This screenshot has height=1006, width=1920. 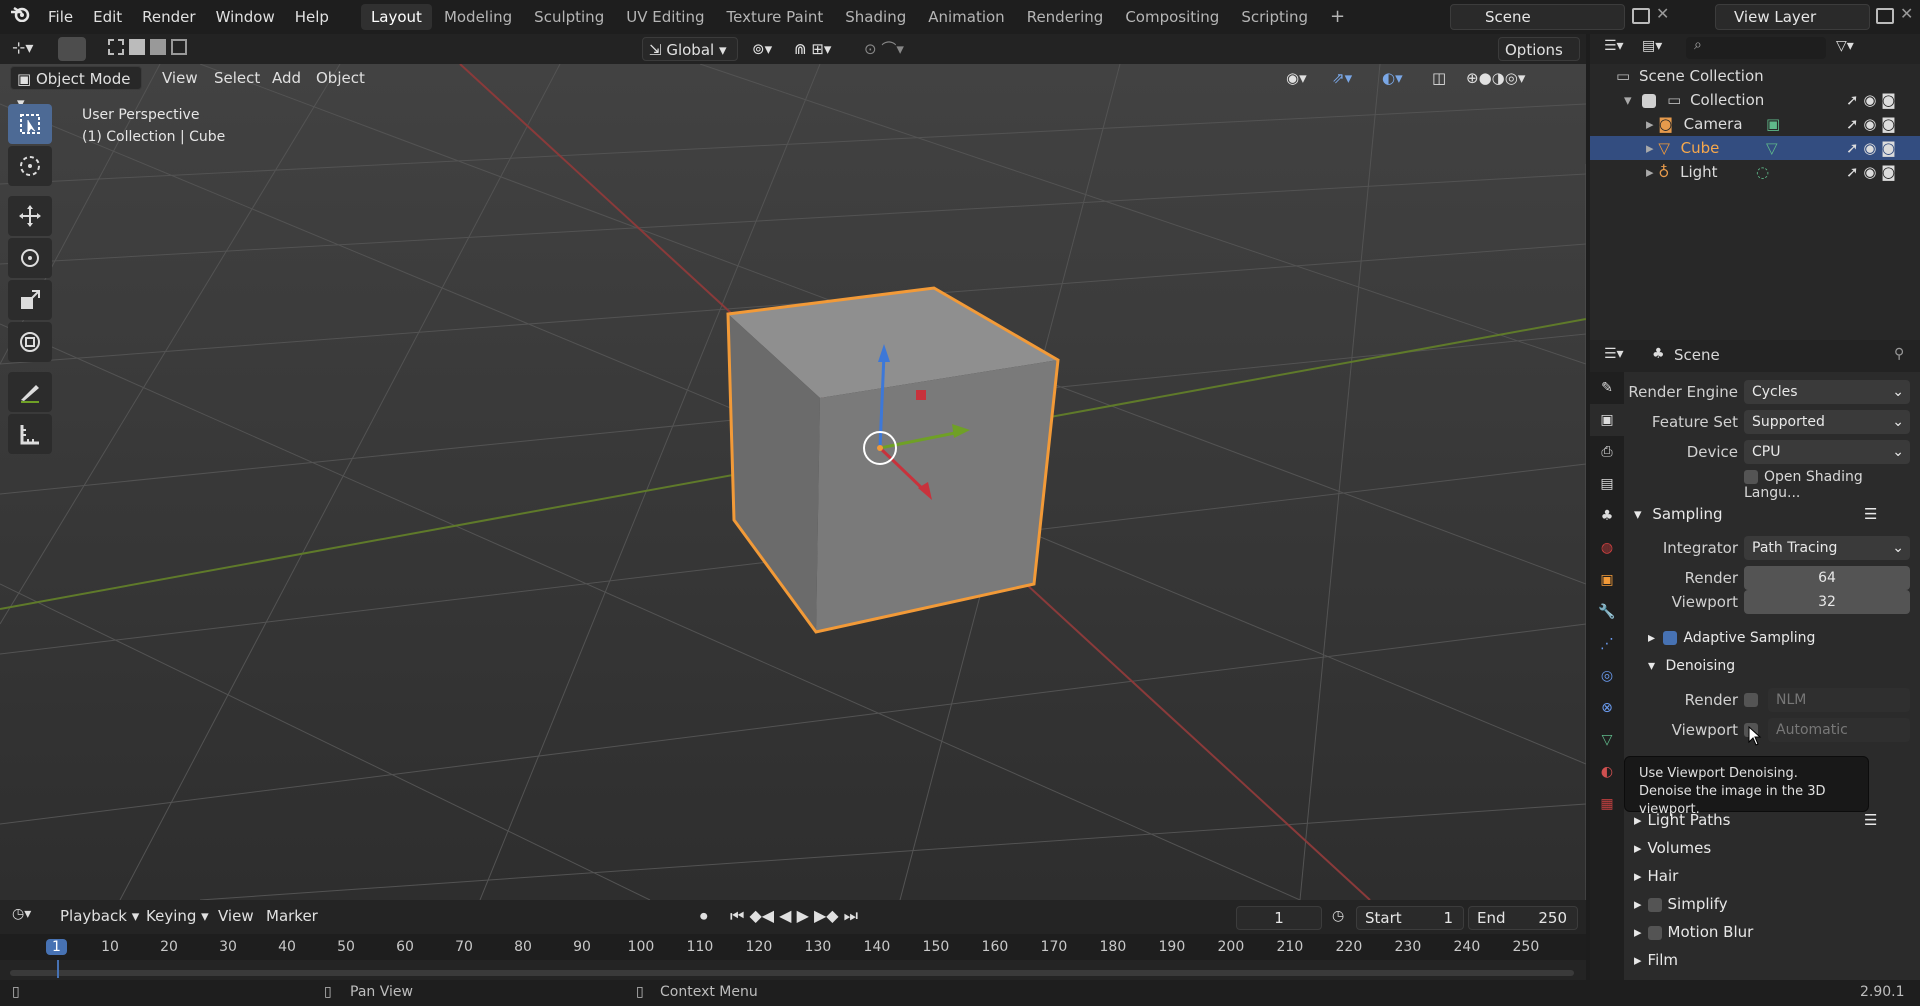 I want to click on search-input: ⌕, so click(x=1756, y=48).